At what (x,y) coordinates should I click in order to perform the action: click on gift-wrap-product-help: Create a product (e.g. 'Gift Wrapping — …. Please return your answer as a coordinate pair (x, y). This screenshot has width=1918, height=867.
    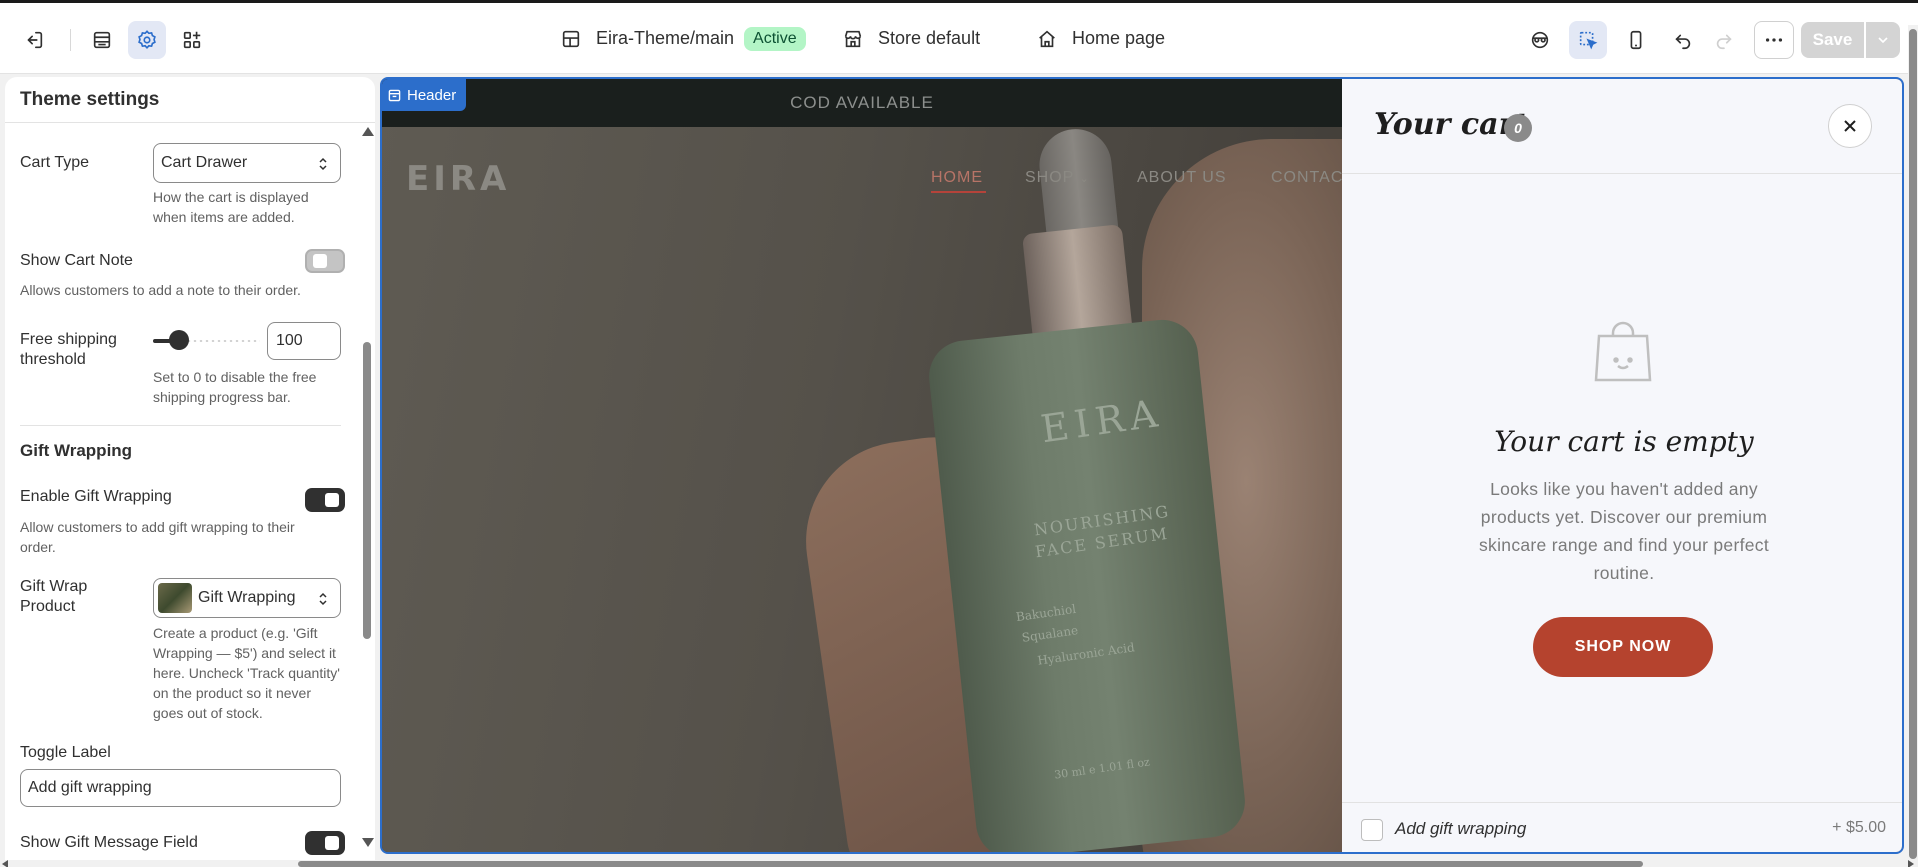
    Looking at the image, I should click on (246, 673).